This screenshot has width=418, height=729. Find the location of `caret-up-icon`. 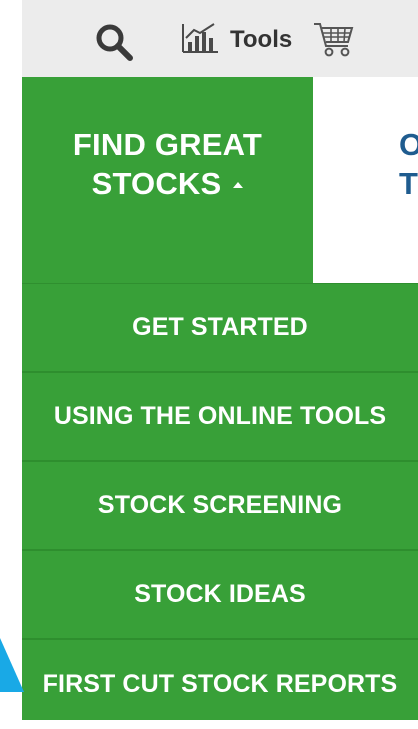

caret-up-icon is located at coordinates (238, 185).